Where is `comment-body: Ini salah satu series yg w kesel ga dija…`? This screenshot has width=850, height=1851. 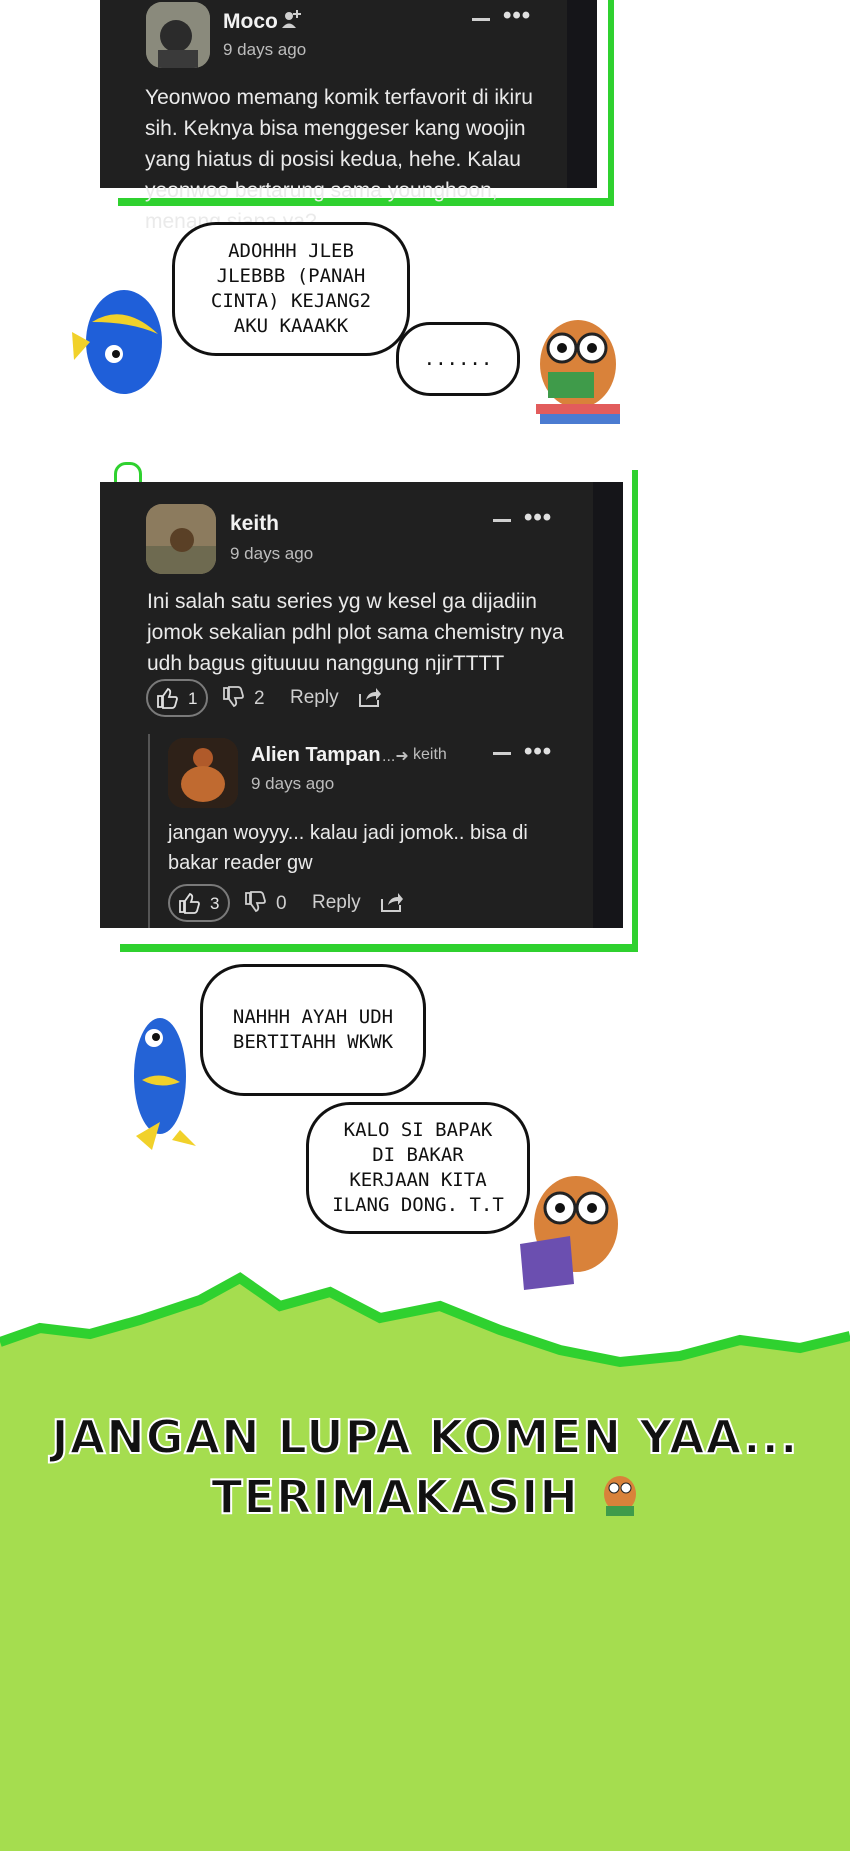 comment-body: Ini salah satu series yg w kesel ga dija… is located at coordinates (355, 632).